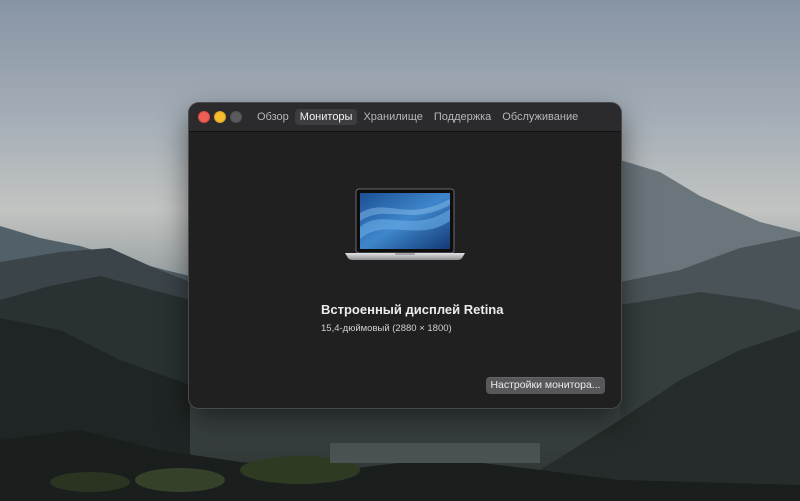 Image resolution: width=800 pixels, height=501 pixels. Describe the element at coordinates (386, 328) in the screenshot. I see `display-spec: 15,4-дюймовый (2880 × 1800)` at that location.